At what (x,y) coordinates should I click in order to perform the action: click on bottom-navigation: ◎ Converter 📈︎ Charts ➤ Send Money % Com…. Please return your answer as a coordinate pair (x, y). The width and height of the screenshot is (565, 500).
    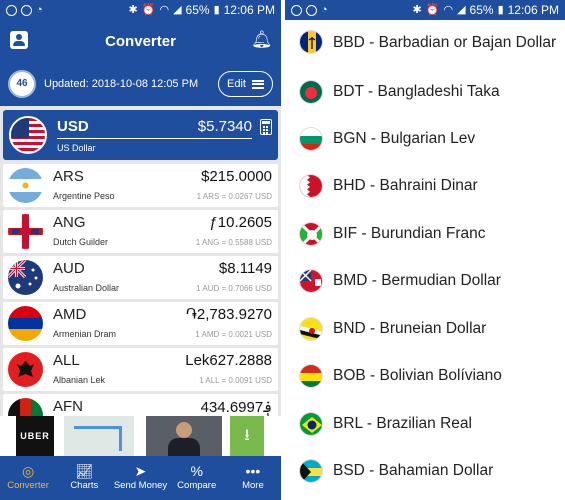
    Looking at the image, I should click on (140, 478).